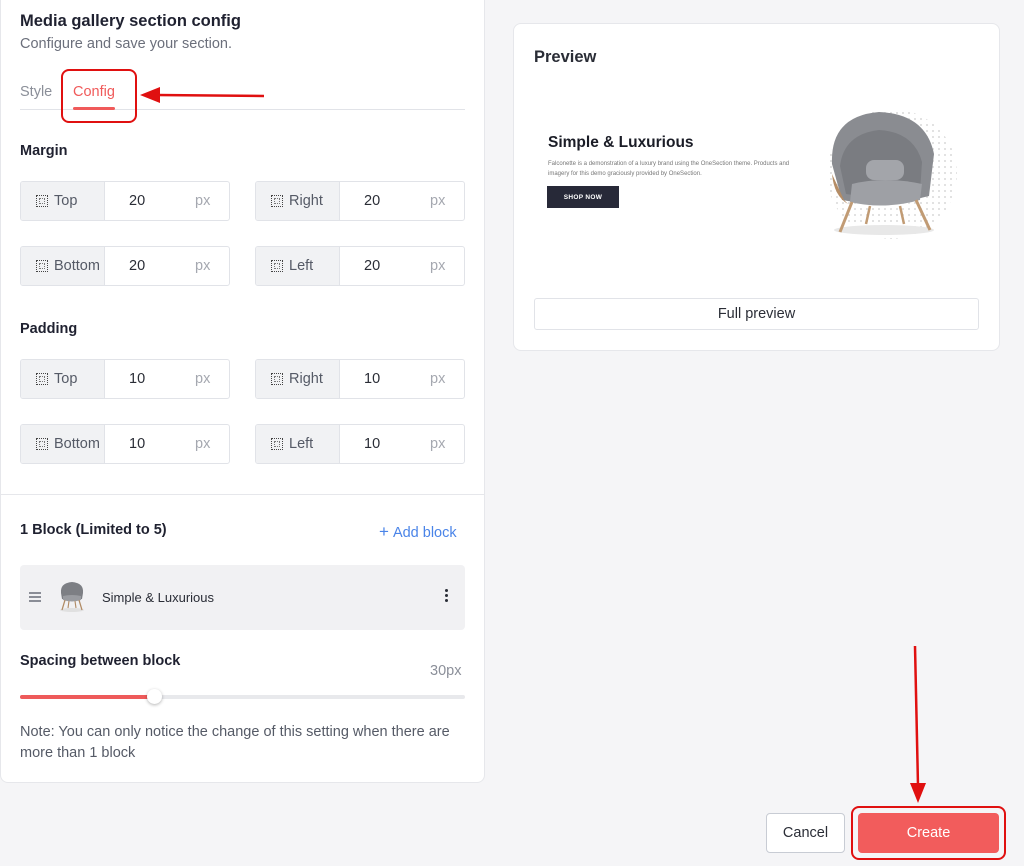  I want to click on padding-top-field: Top 10 px, so click(125, 379).